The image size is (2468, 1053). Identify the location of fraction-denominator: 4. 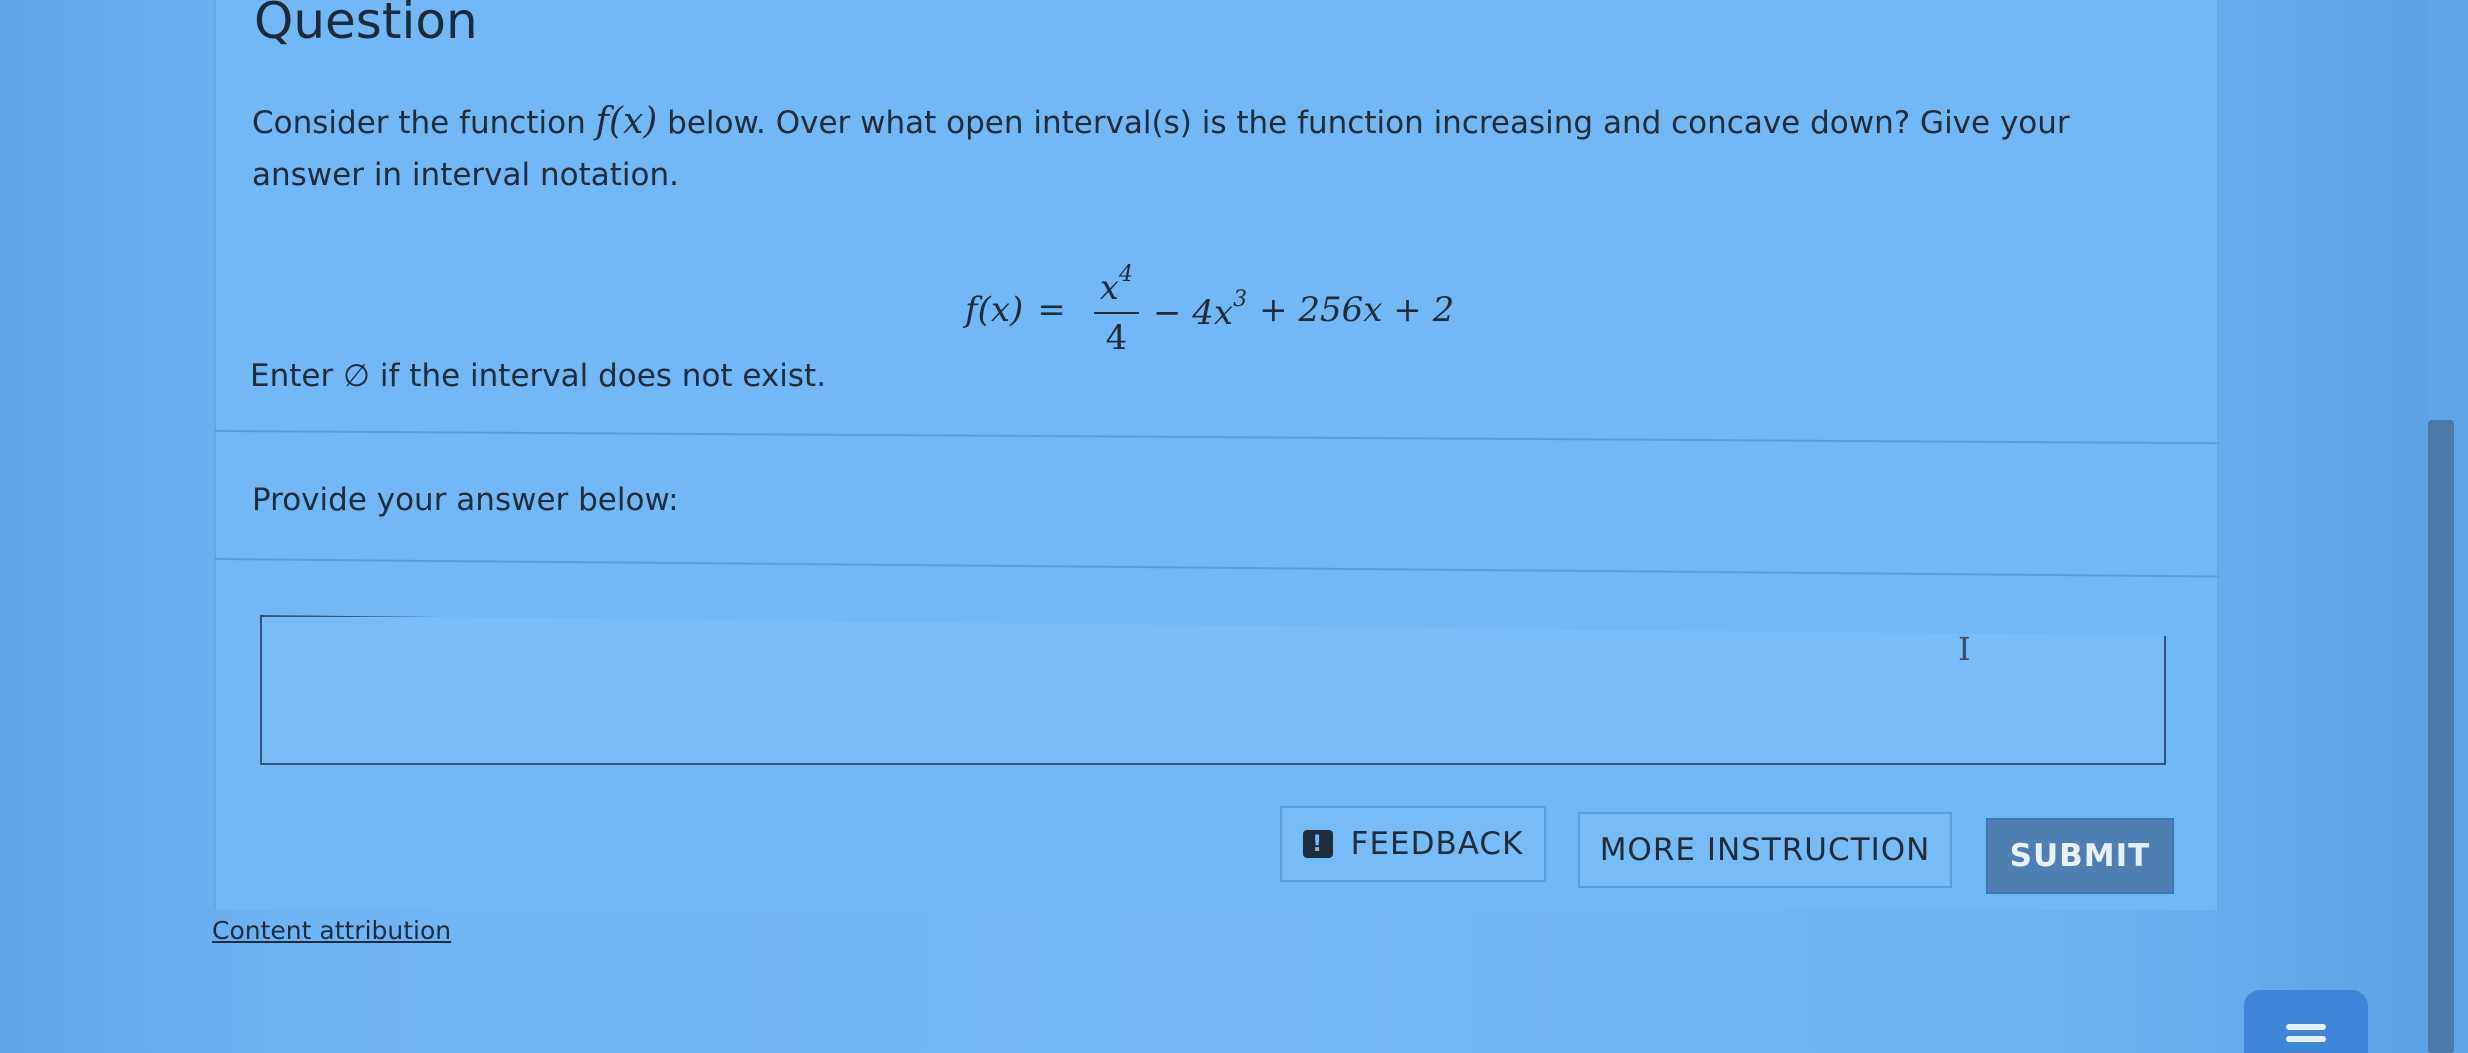
(1116, 338).